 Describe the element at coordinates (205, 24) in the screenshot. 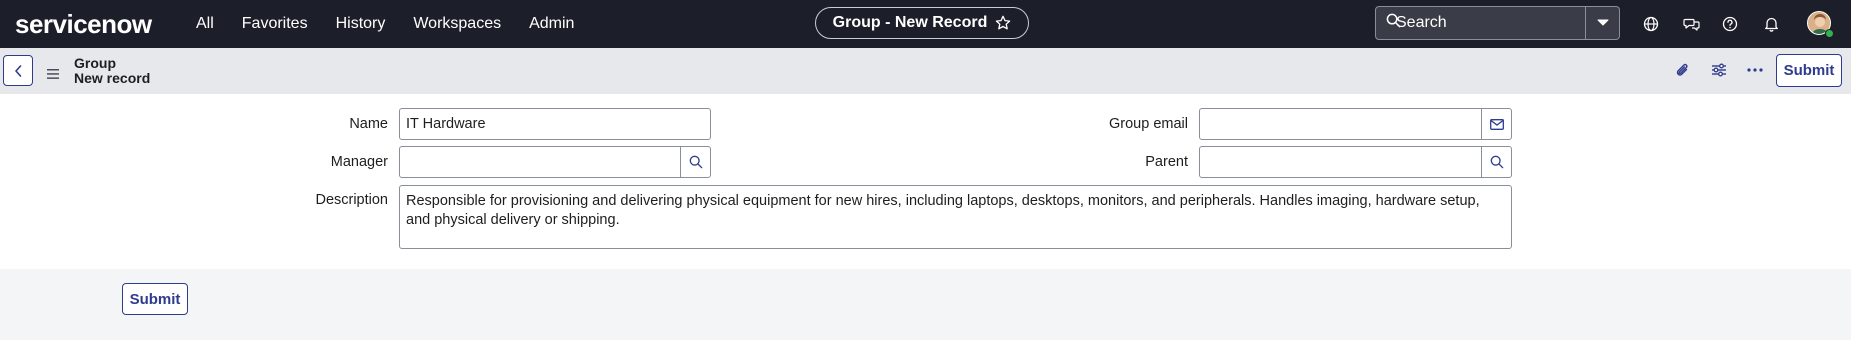

I see `menu-all: All` at that location.